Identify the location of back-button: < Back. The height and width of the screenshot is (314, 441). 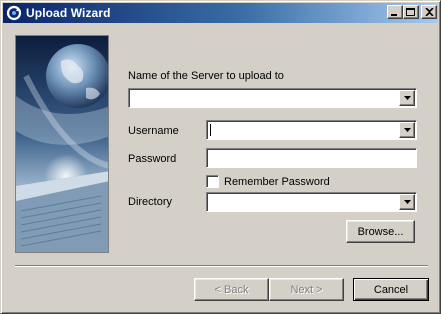
(231, 289).